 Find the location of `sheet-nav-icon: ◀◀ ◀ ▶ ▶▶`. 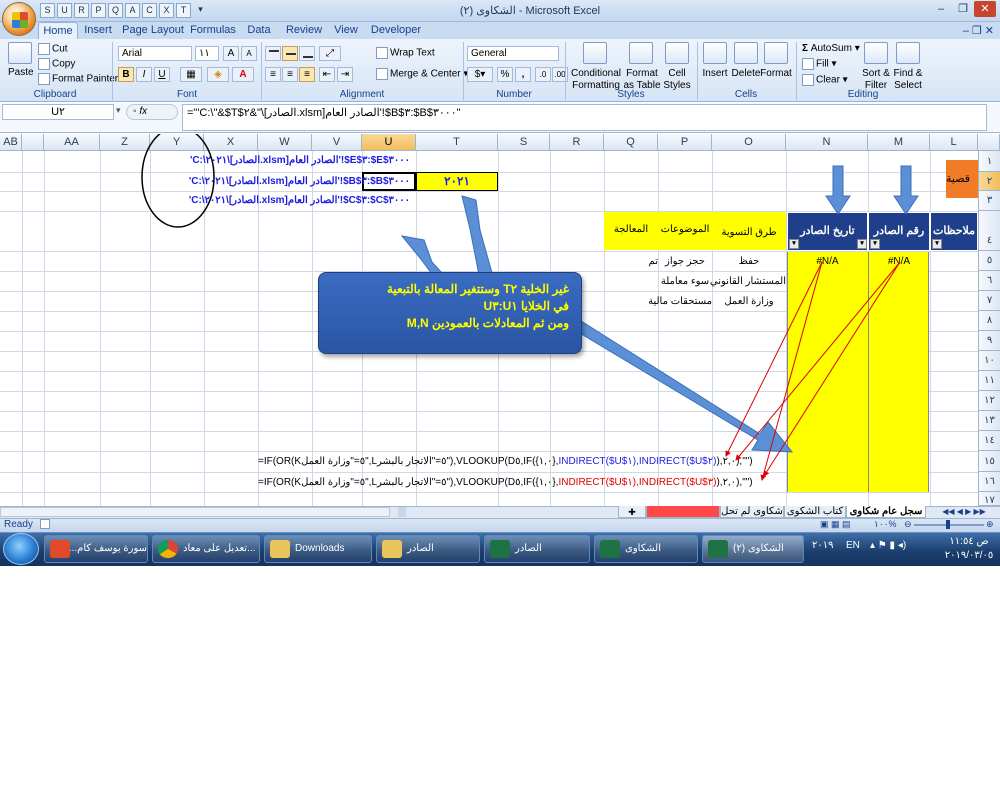

sheet-nav-icon: ◀◀ ◀ ▶ ▶▶ is located at coordinates (964, 512).